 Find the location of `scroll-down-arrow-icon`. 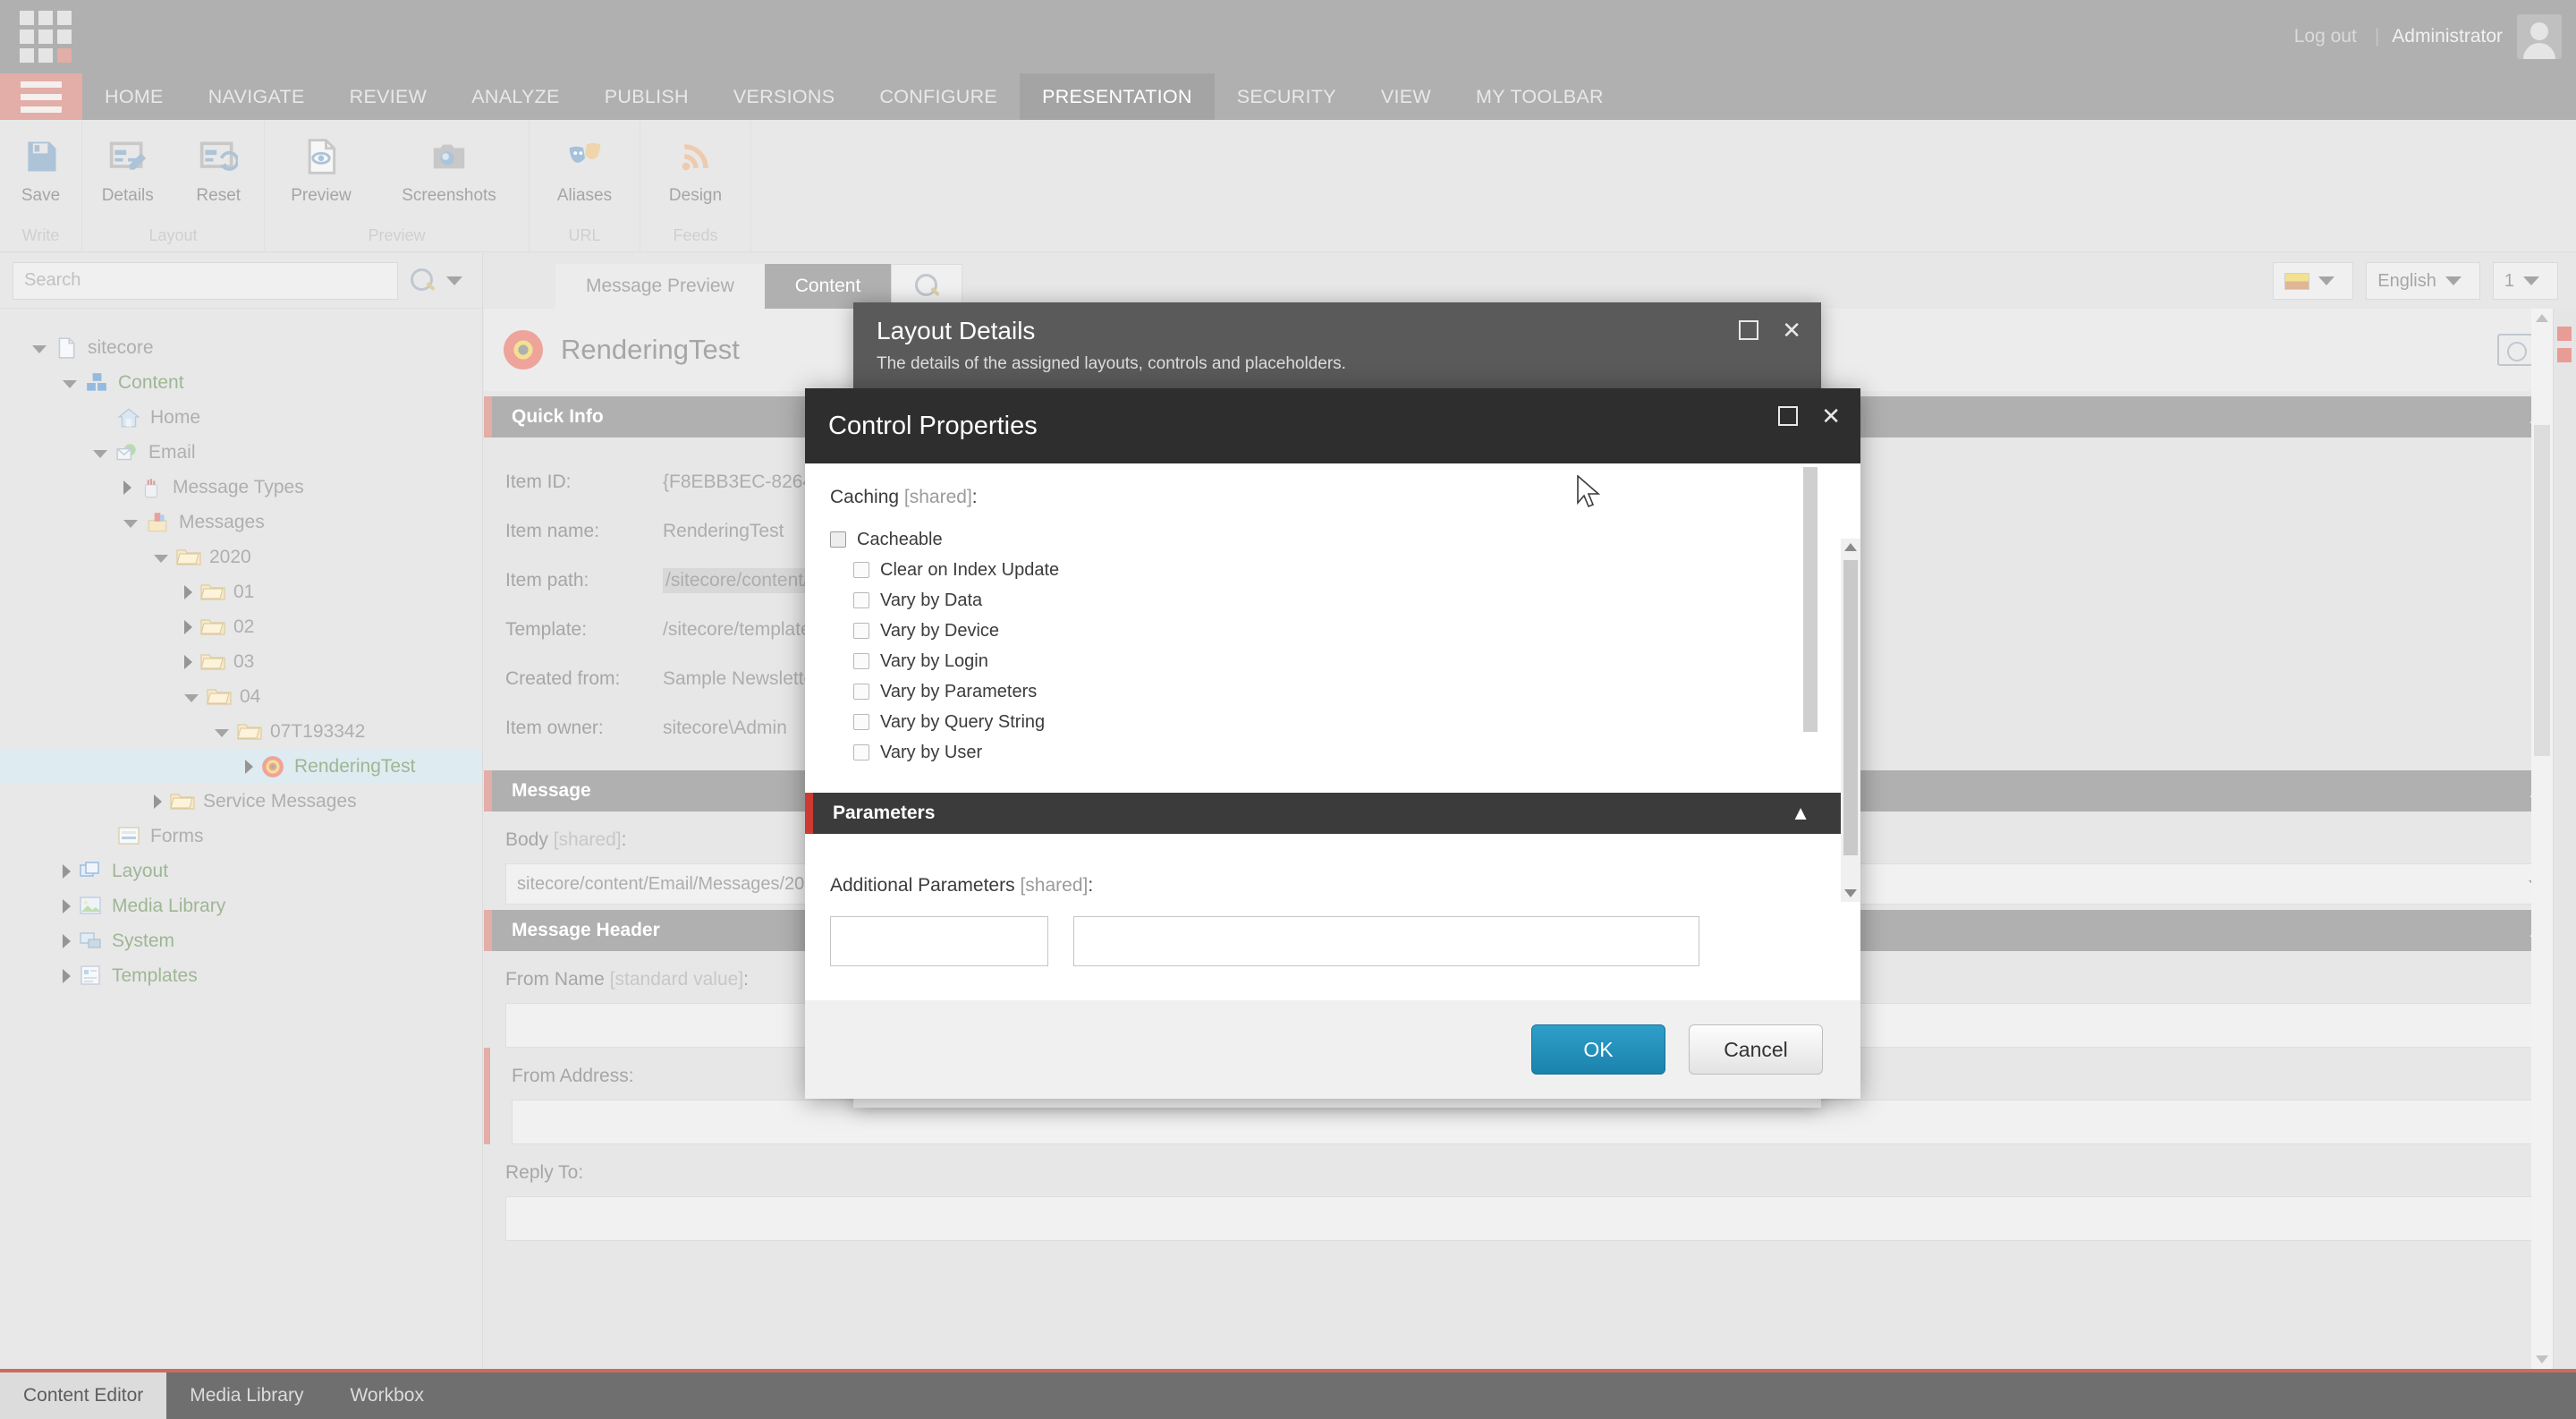

scroll-down-arrow-icon is located at coordinates (1850, 893).